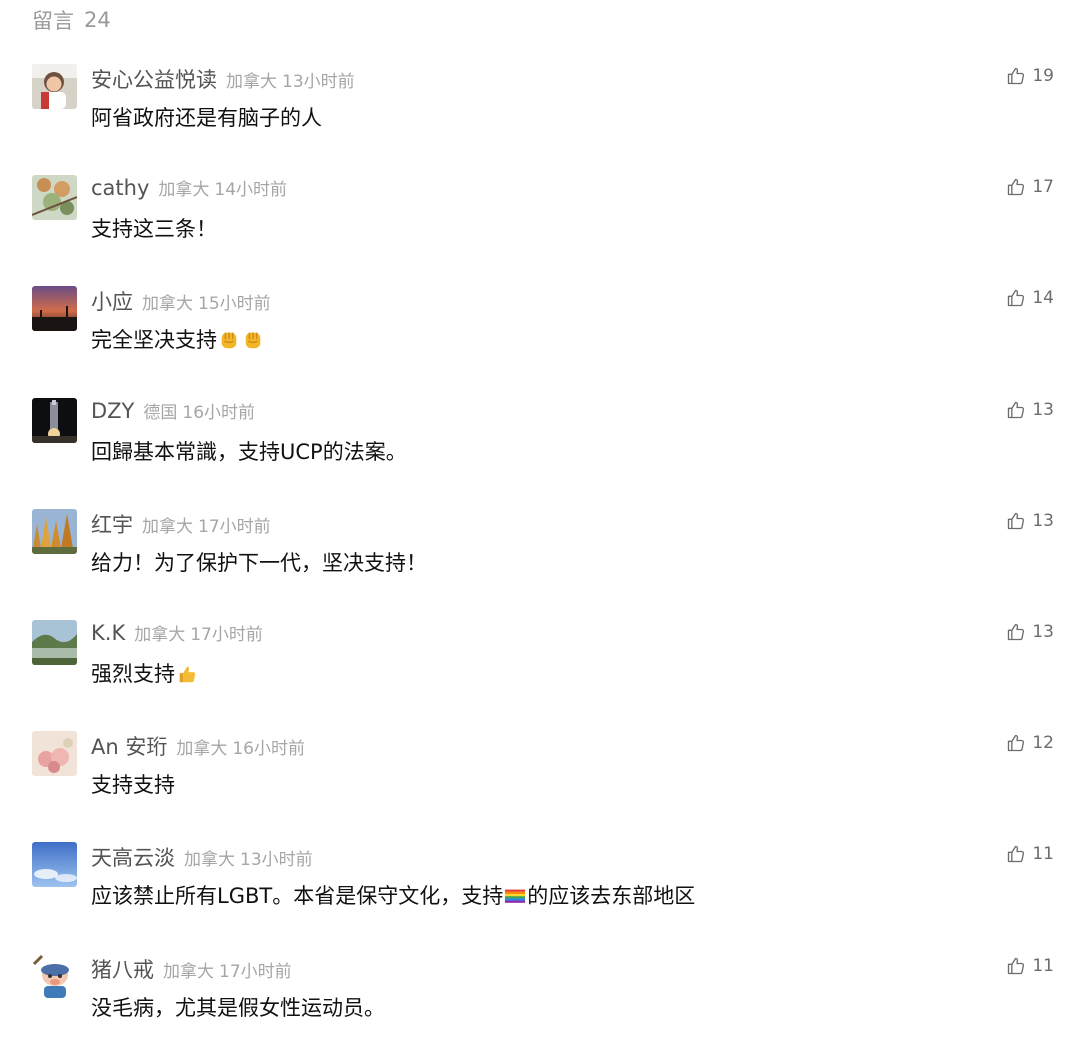 The image size is (1080, 1059). I want to click on comment-text: 强烈支持, so click(145, 673).